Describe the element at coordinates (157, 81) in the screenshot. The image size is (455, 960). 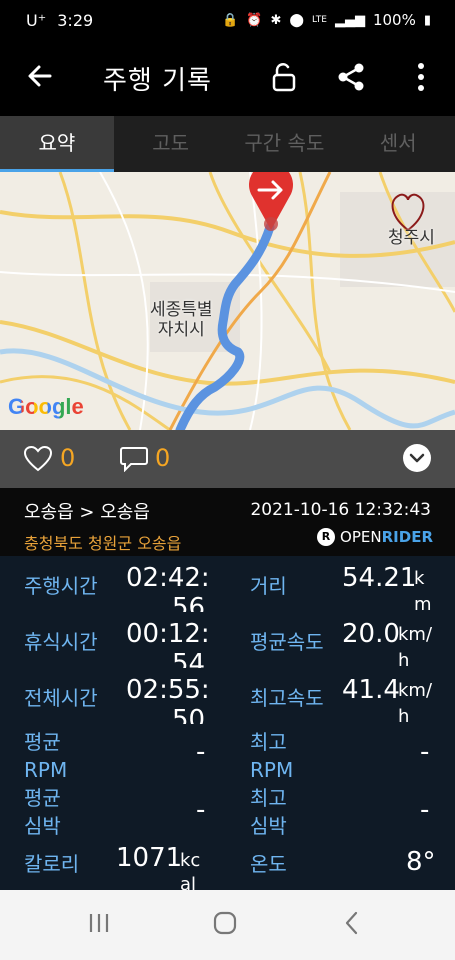
I see `page-title: 주행 기록` at that location.